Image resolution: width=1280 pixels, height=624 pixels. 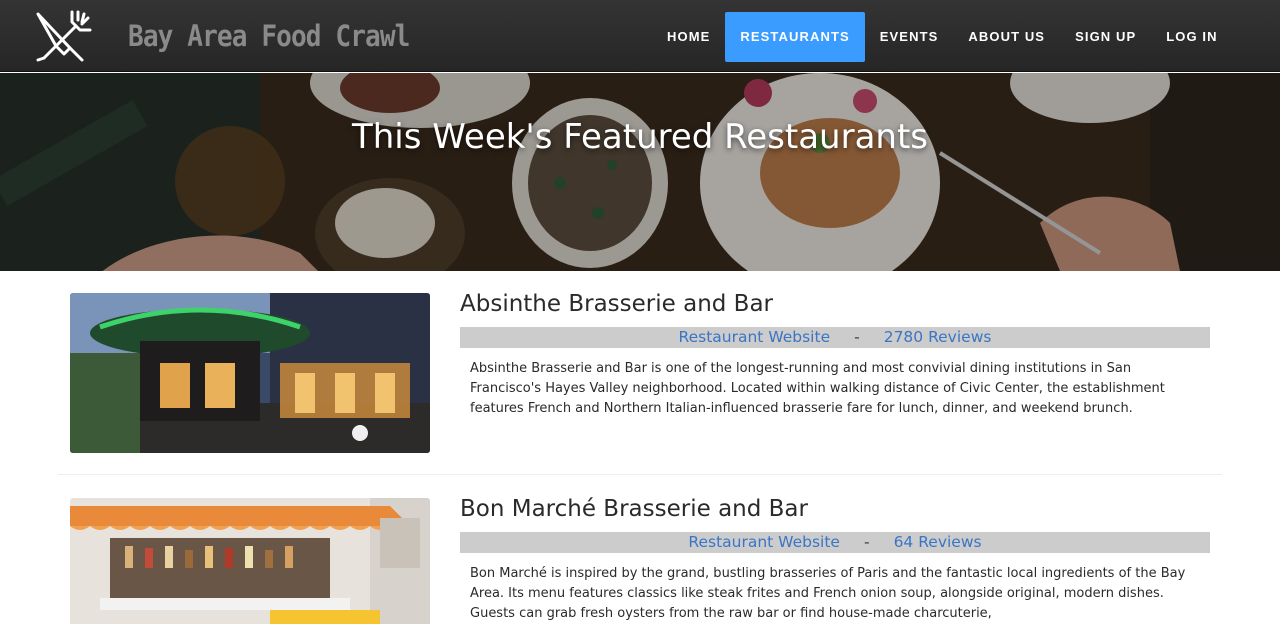 What do you see at coordinates (617, 304) in the screenshot?
I see `restaurant-name: Absinthe Brasserie and Bar` at bounding box center [617, 304].